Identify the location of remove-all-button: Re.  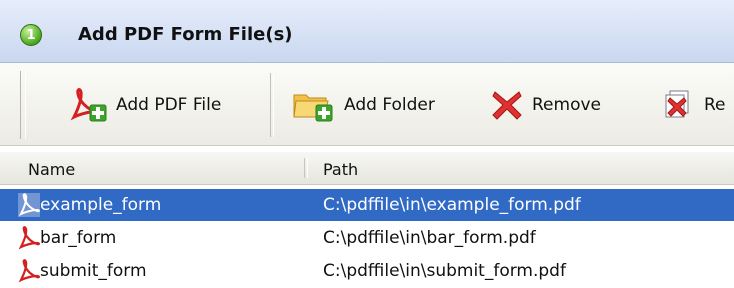
(694, 105).